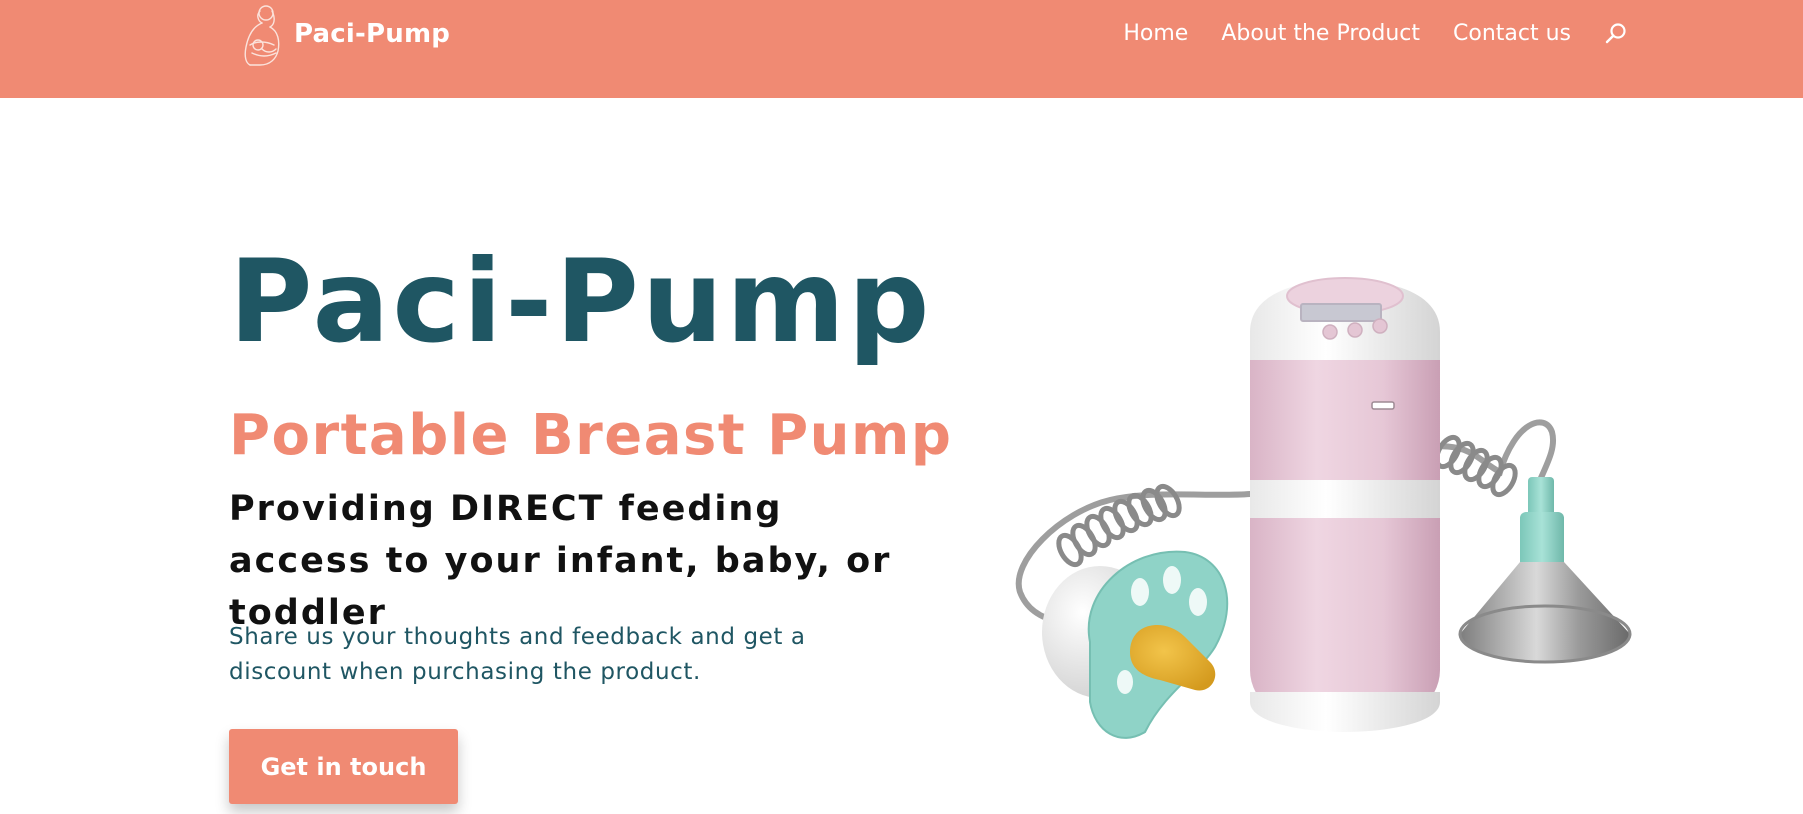 This screenshot has width=1803, height=814. Describe the element at coordinates (581, 301) in the screenshot. I see `hero-title: Paci-Pump` at that location.